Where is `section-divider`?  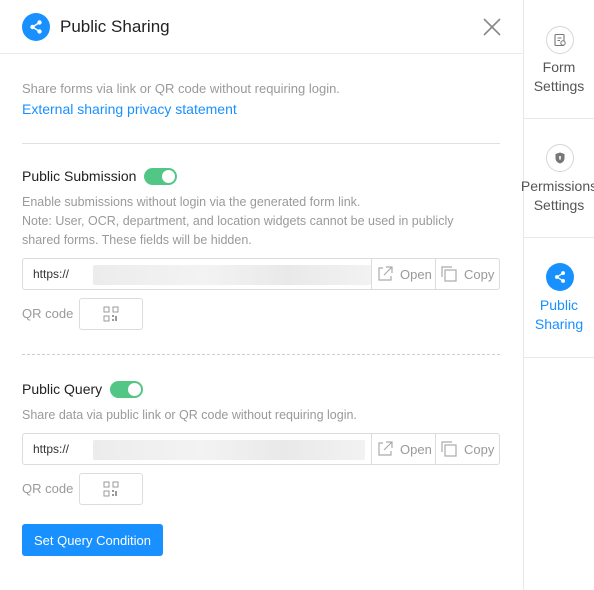
section-divider is located at coordinates (261, 143).